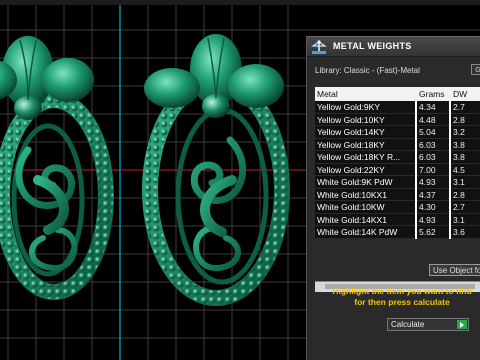 The width and height of the screenshot is (480, 360). Describe the element at coordinates (433, 107) in the screenshot. I see `grams-cell: 4.34` at that location.